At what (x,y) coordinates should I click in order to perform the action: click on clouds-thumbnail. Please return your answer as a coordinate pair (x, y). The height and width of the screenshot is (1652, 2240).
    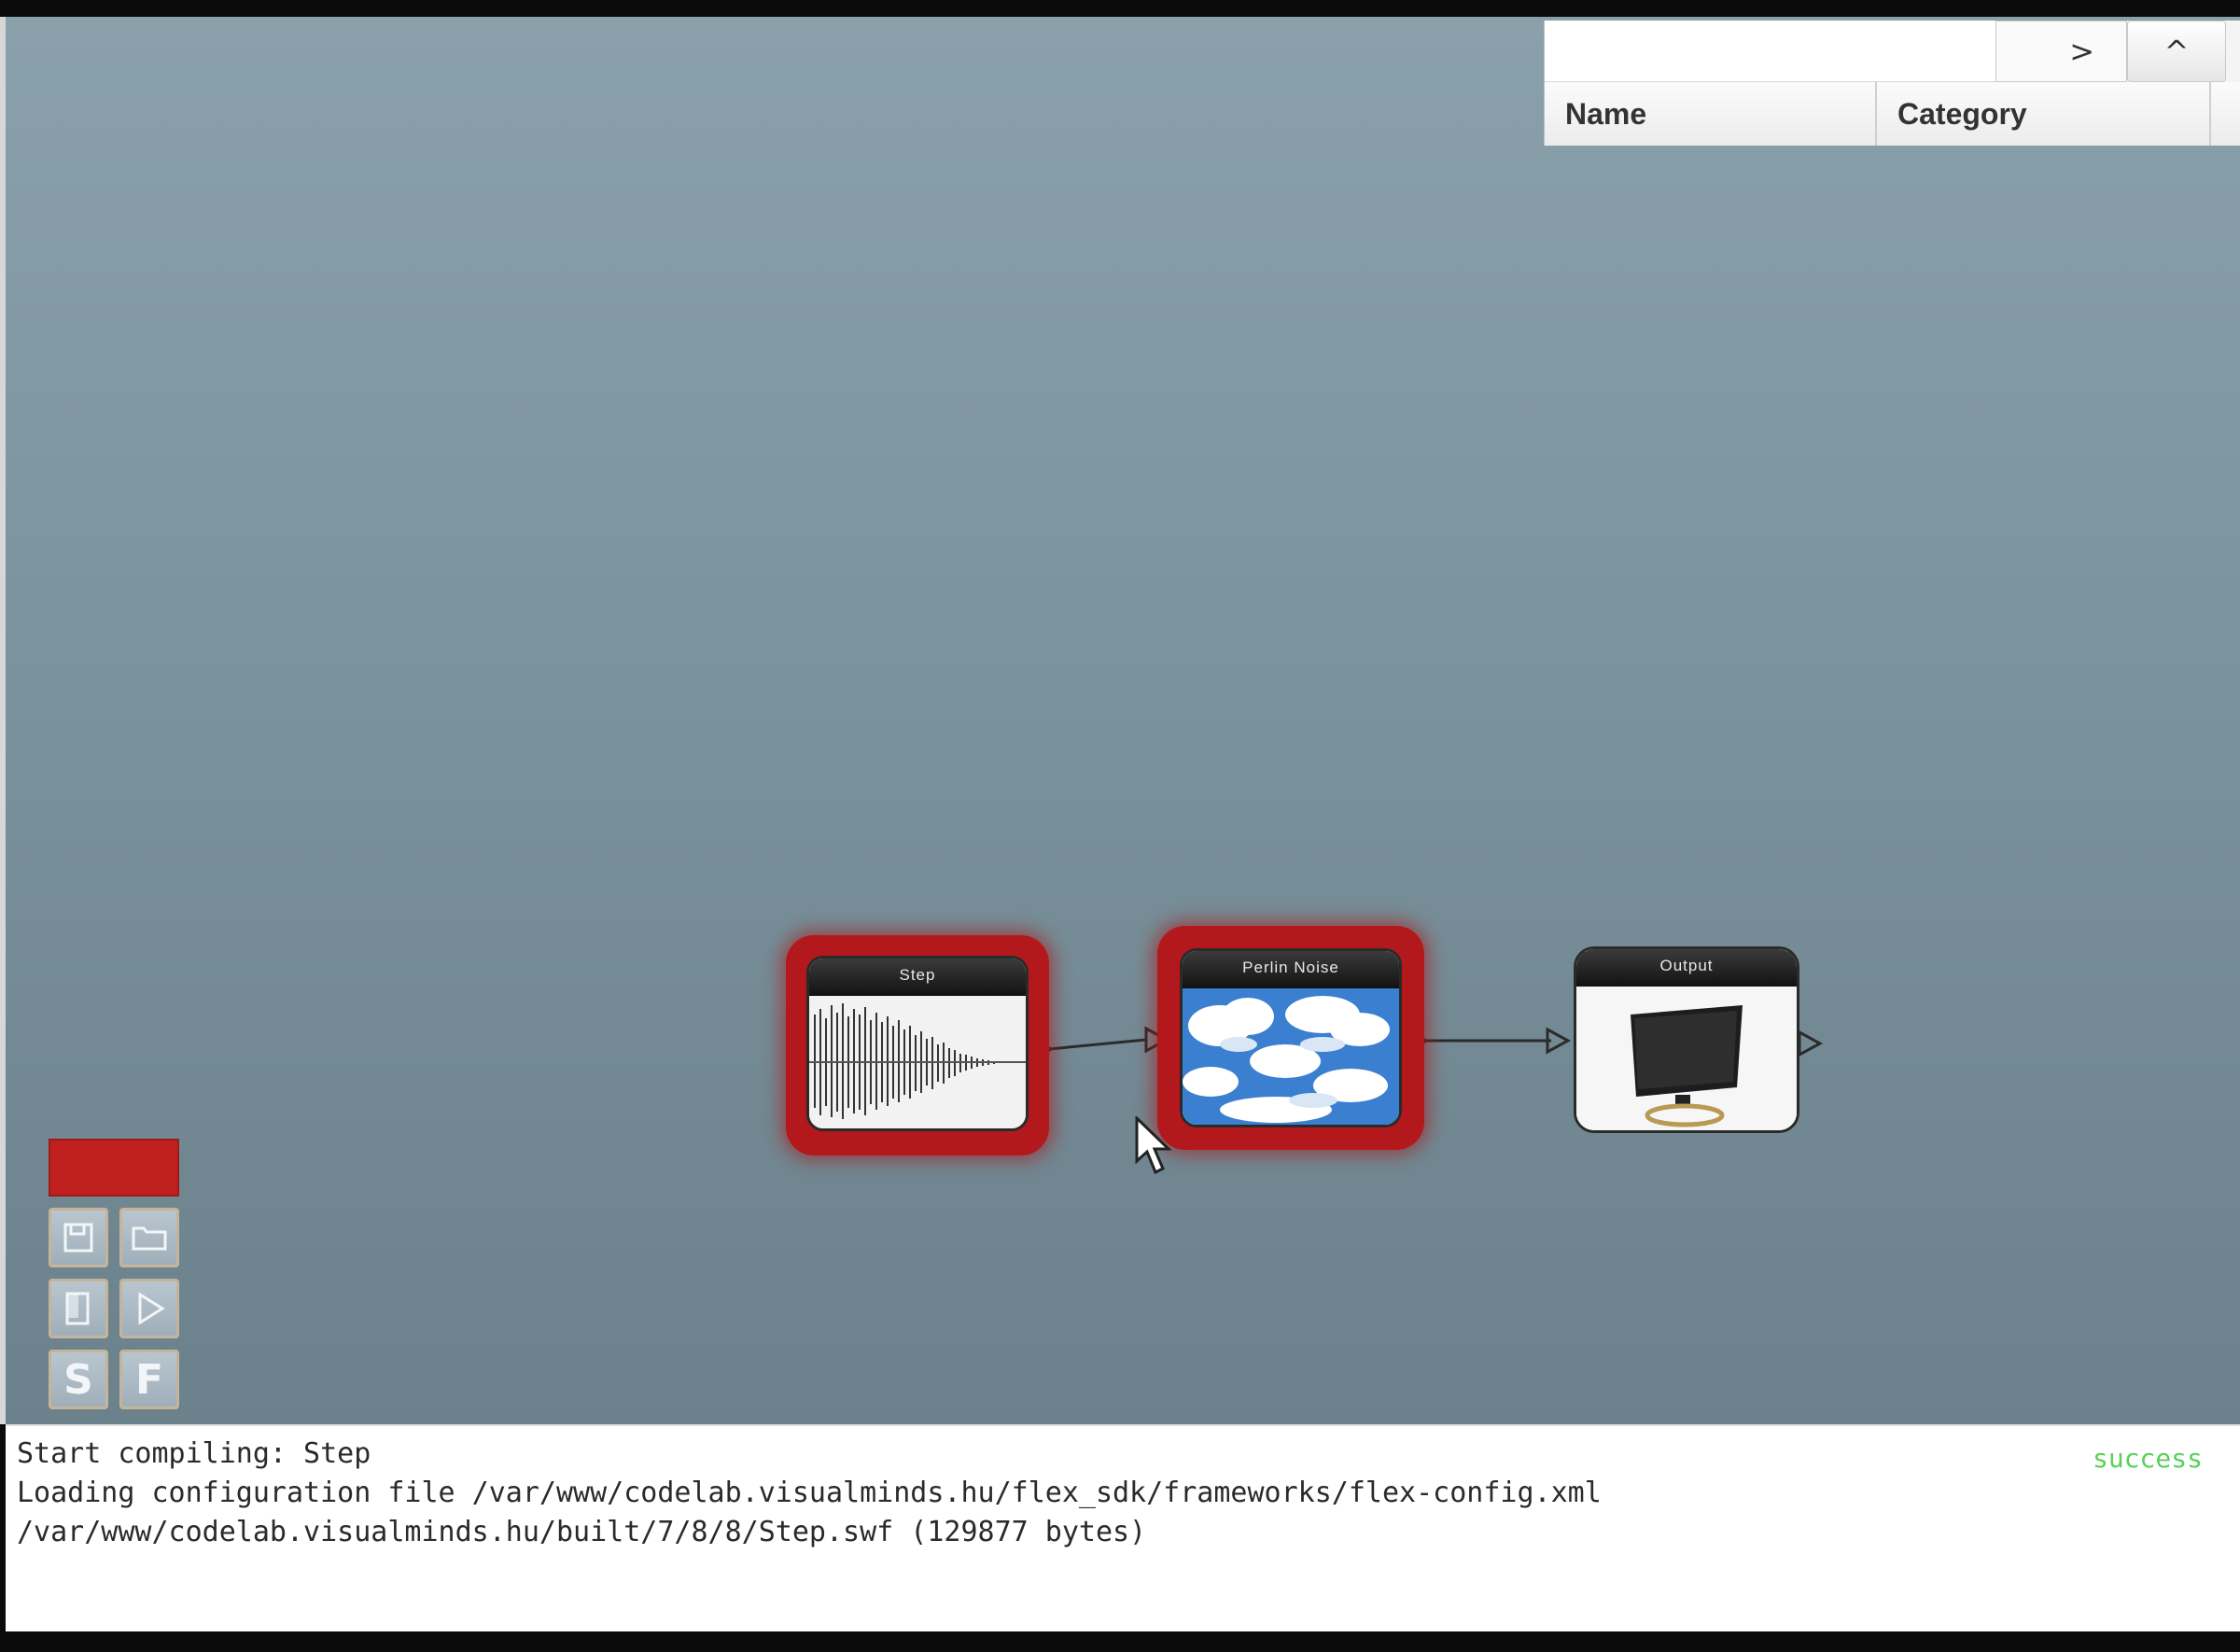
    Looking at the image, I should click on (1291, 1056).